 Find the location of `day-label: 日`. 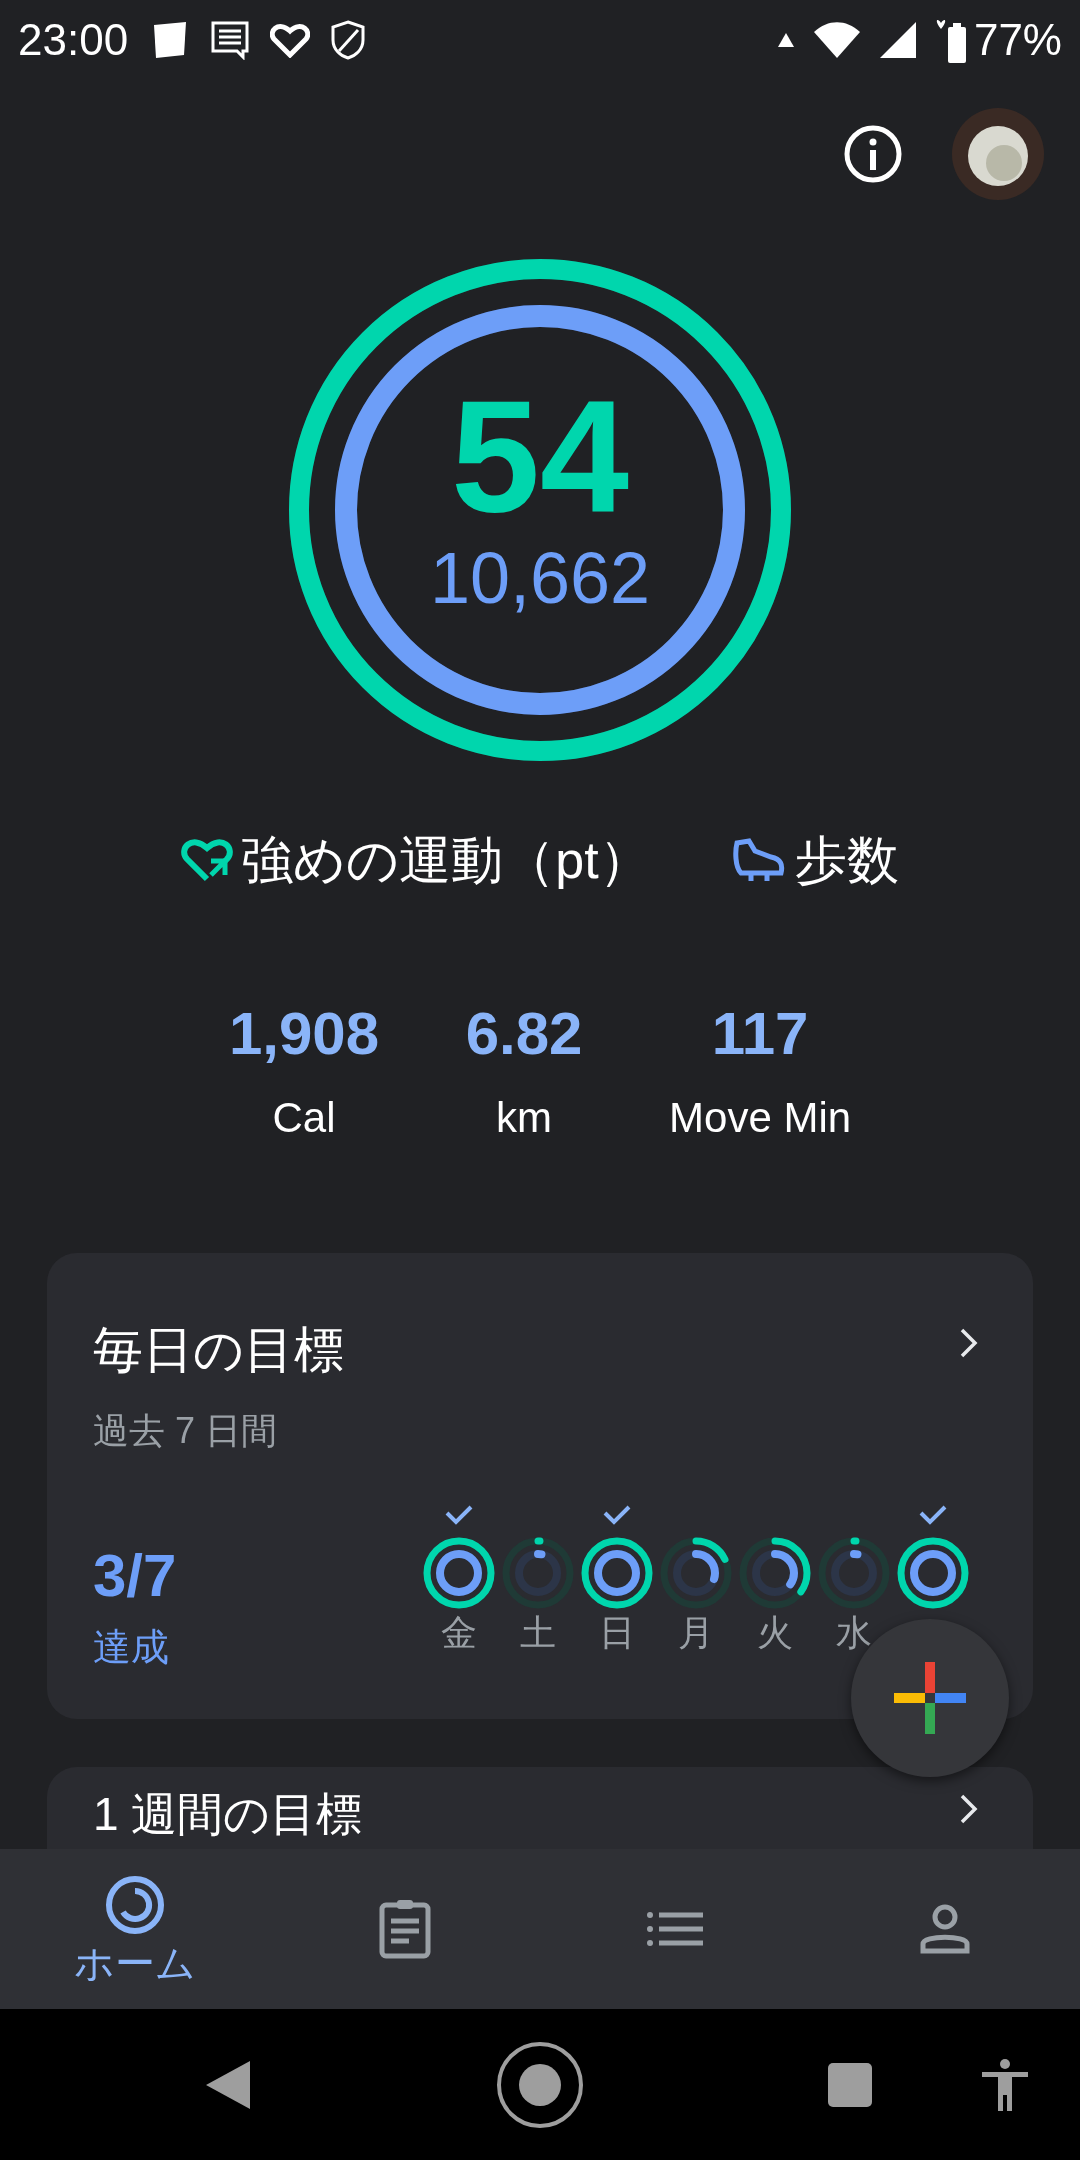

day-label: 日 is located at coordinates (617, 1633).